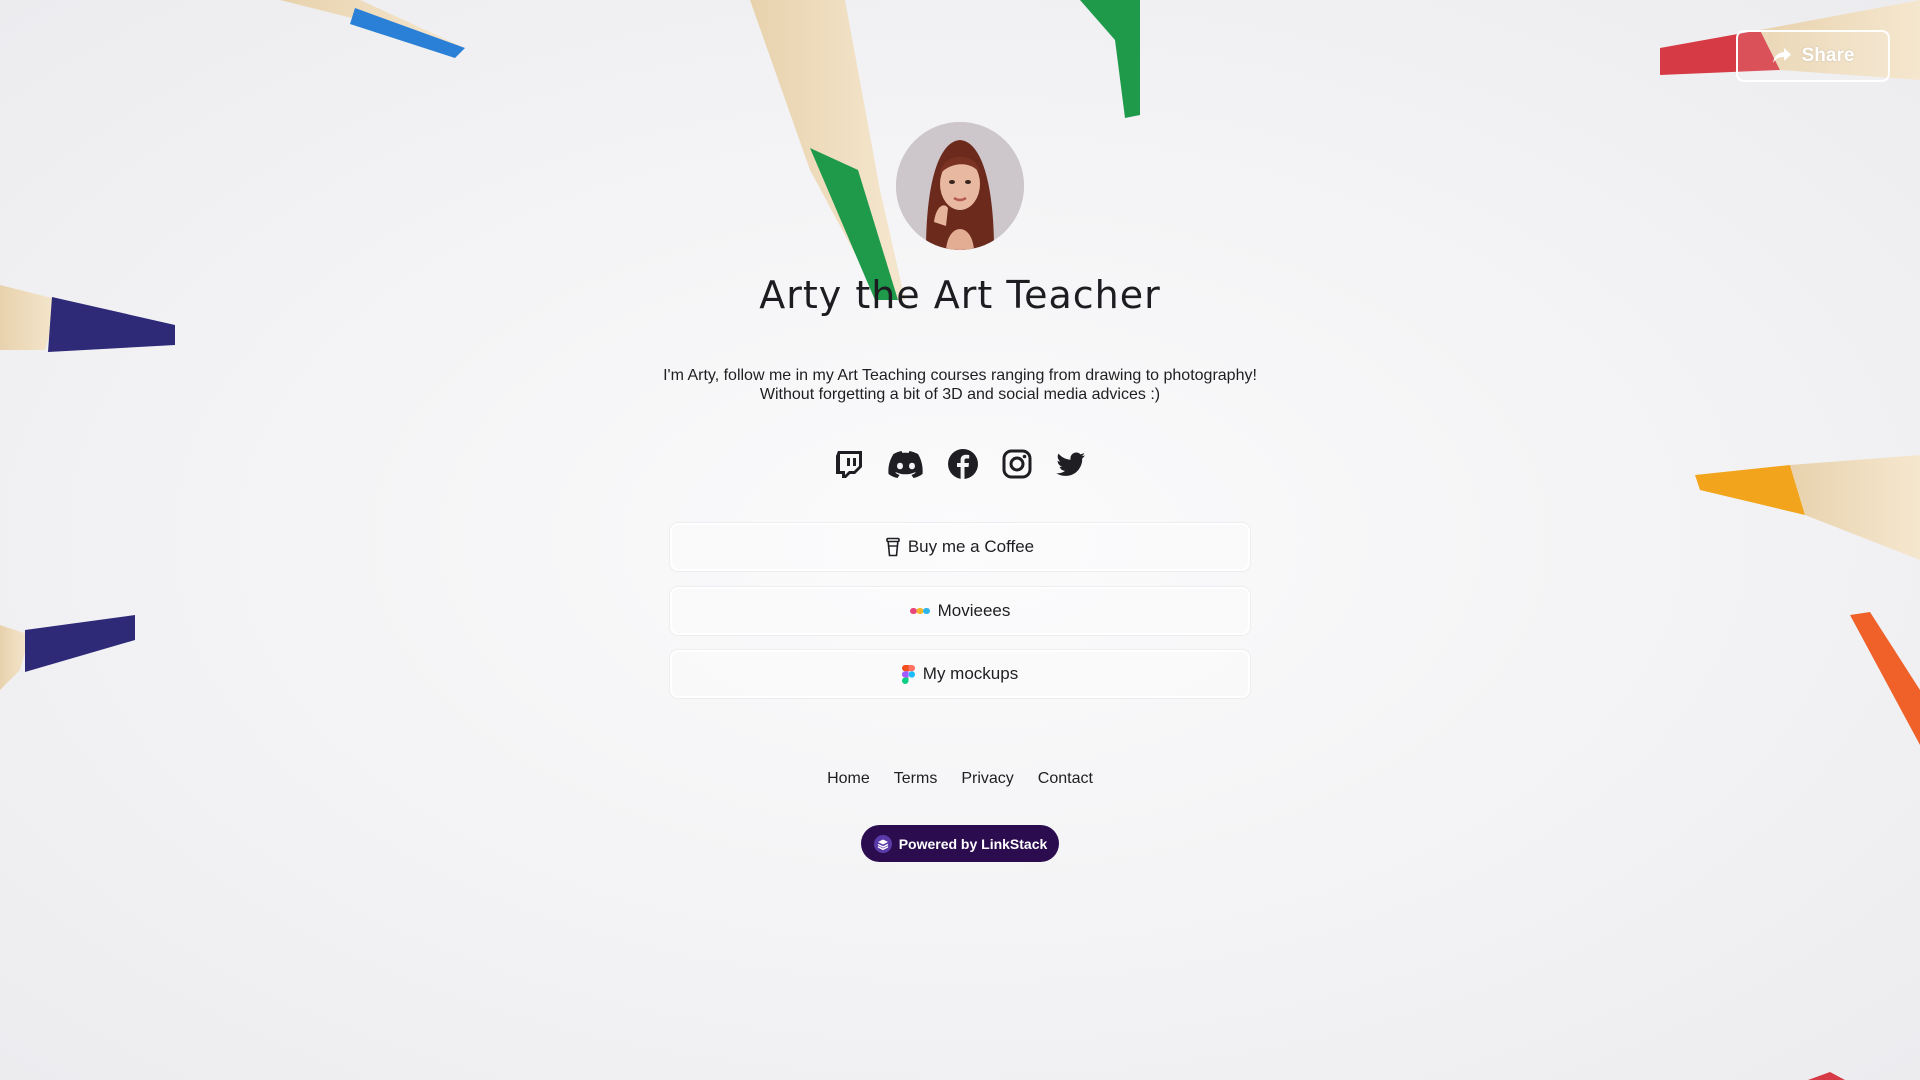 Image resolution: width=1920 pixels, height=1080 pixels. Describe the element at coordinates (916, 779) in the screenshot. I see `footer-terms-link: Terms` at that location.